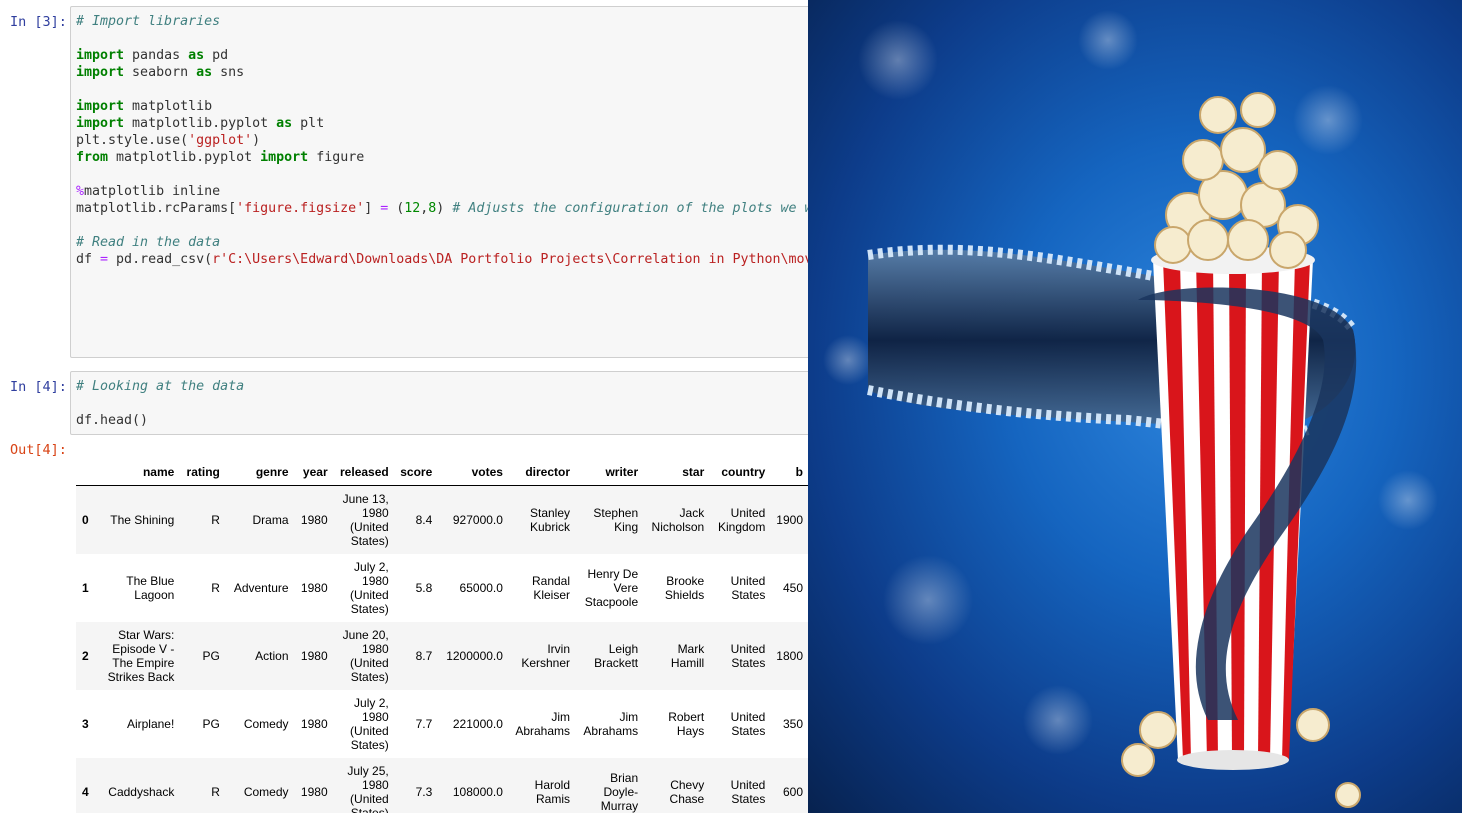 This screenshot has height=813, width=1462. What do you see at coordinates (789, 655) in the screenshot?
I see `table-cell: 1800` at bounding box center [789, 655].